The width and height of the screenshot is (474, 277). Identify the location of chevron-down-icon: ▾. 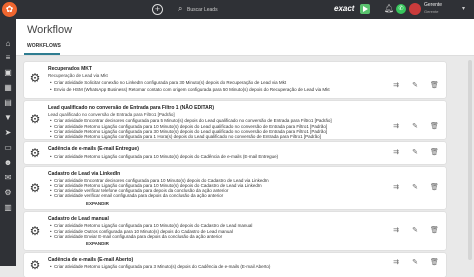
(463, 8).